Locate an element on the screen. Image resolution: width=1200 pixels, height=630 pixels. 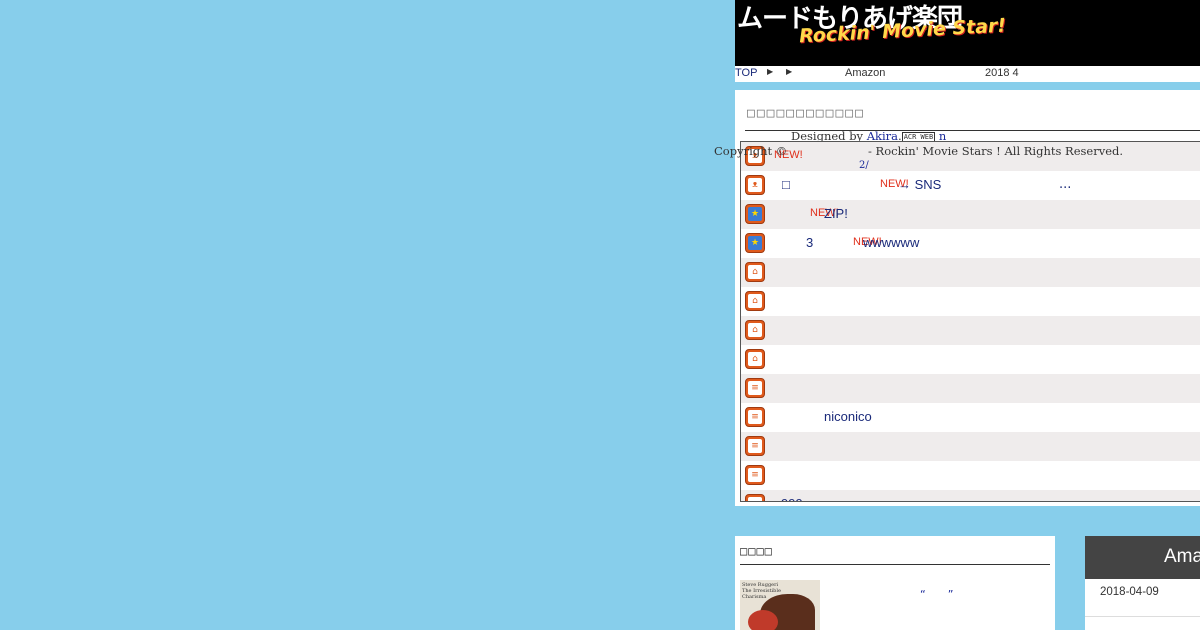
nav-date: 2018 4 is located at coordinates (1002, 73).